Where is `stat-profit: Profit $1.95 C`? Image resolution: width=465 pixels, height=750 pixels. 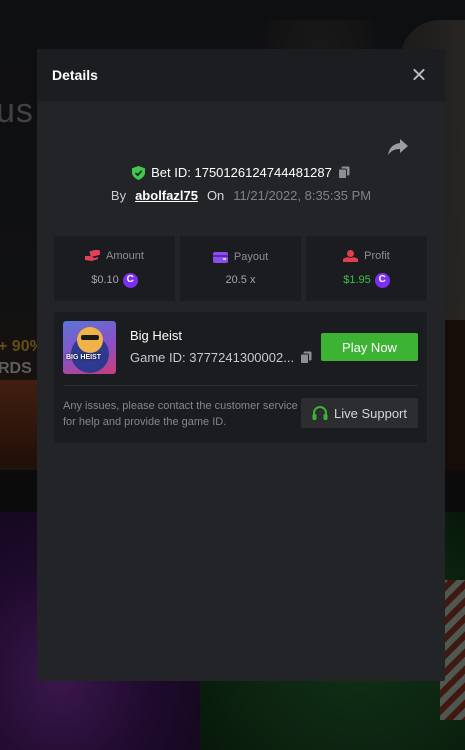
stat-profit: Profit $1.95 C is located at coordinates (366, 268).